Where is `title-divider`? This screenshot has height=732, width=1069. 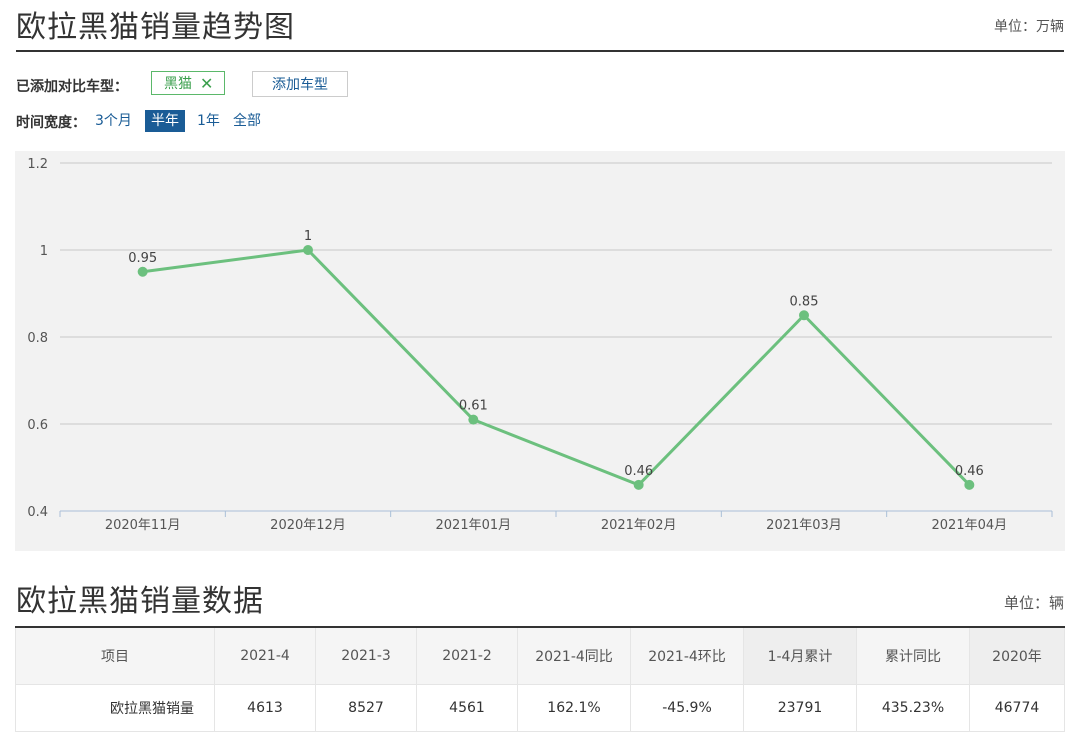
title-divider is located at coordinates (540, 51).